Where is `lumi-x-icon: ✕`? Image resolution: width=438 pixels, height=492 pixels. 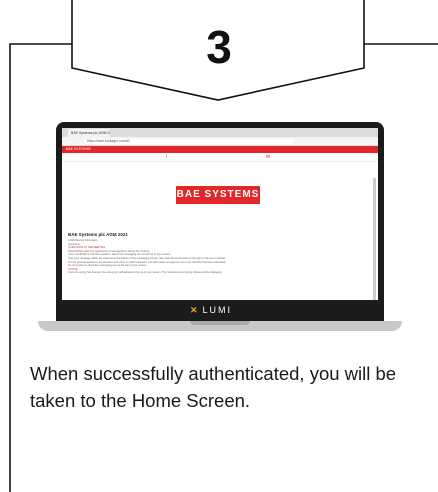
lumi-x-icon: ✕ is located at coordinates (195, 310).